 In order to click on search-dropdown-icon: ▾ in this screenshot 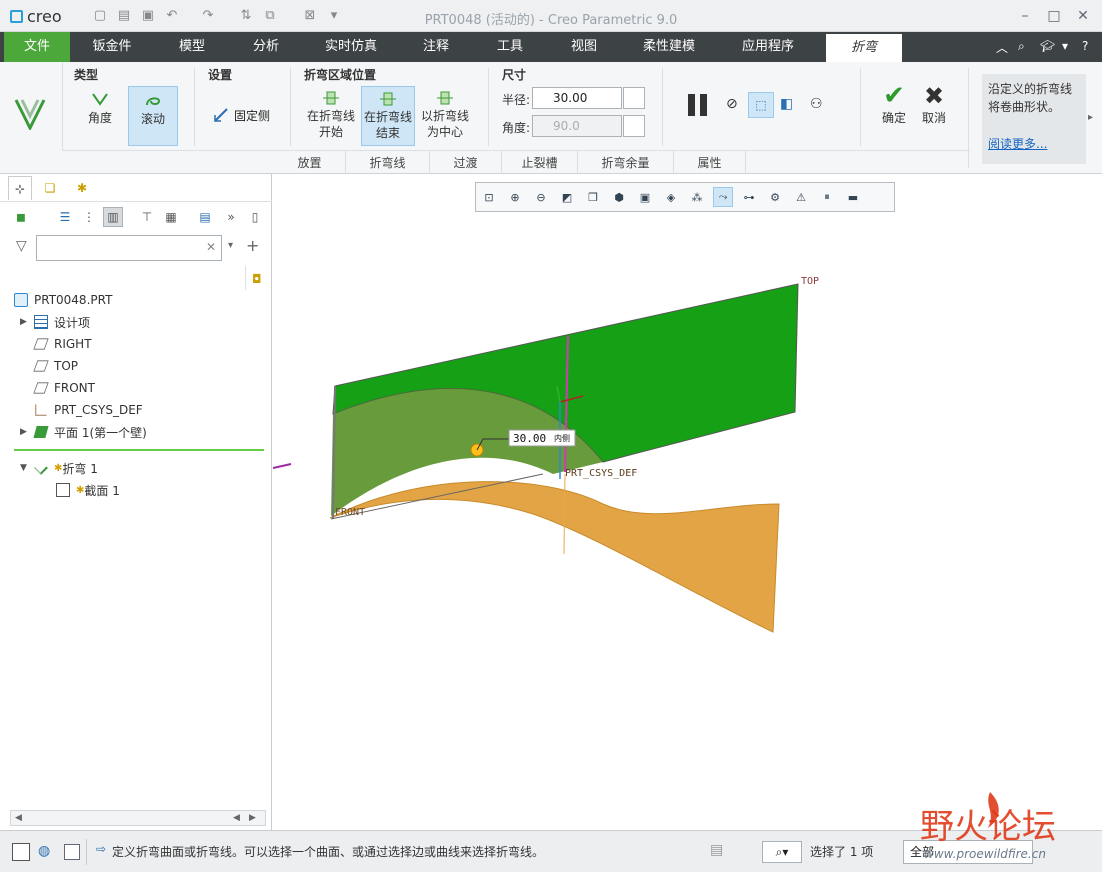, I will do `click(230, 245)`.